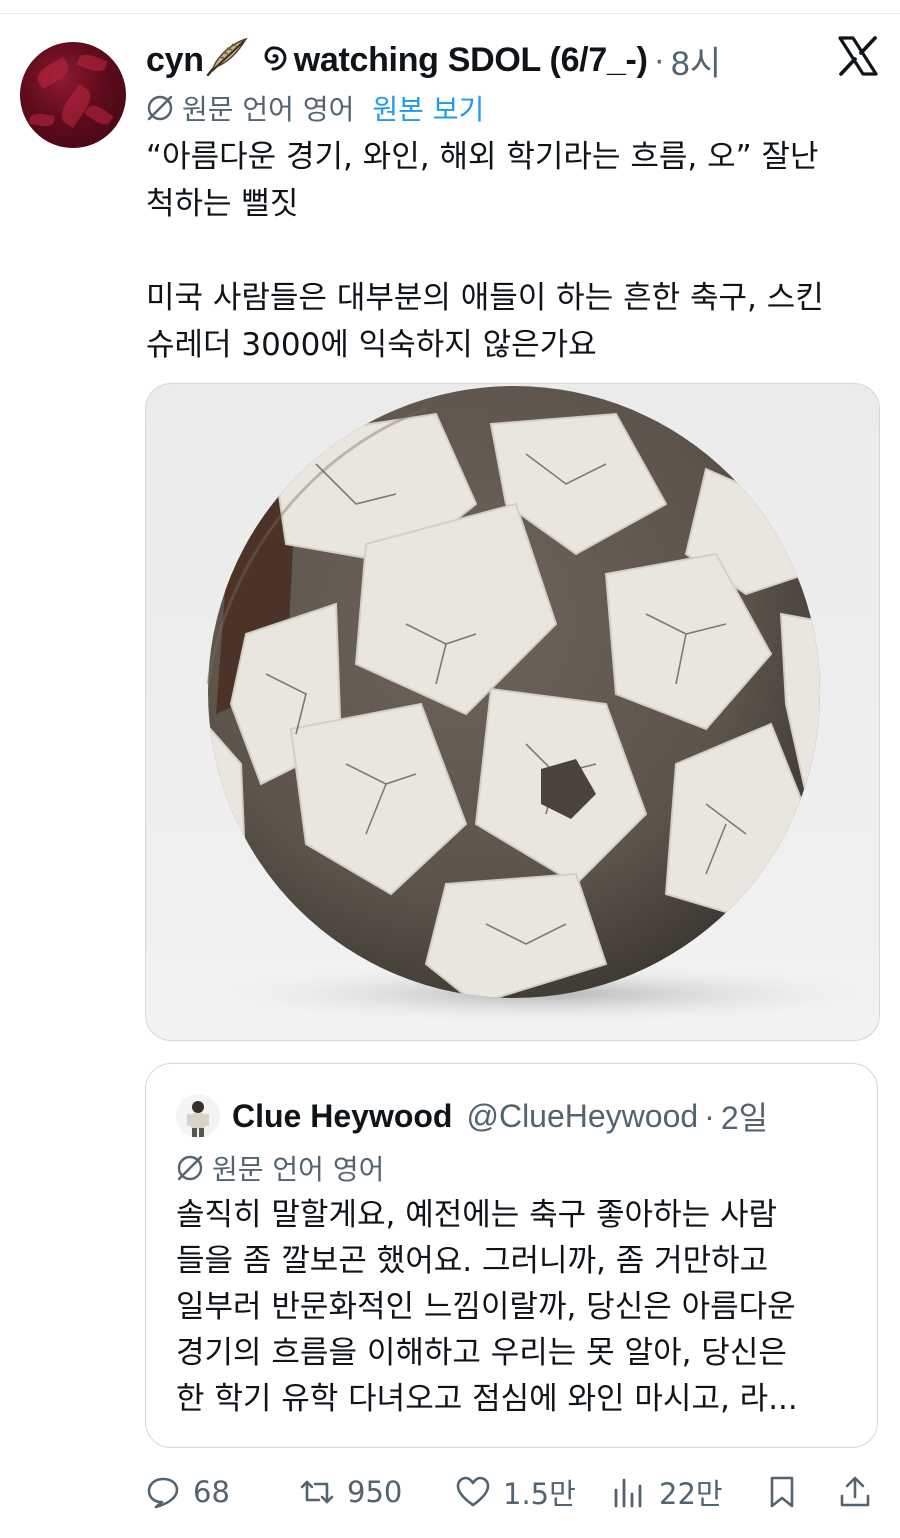  What do you see at coordinates (198, 1116) in the screenshot?
I see `quote-avatar` at bounding box center [198, 1116].